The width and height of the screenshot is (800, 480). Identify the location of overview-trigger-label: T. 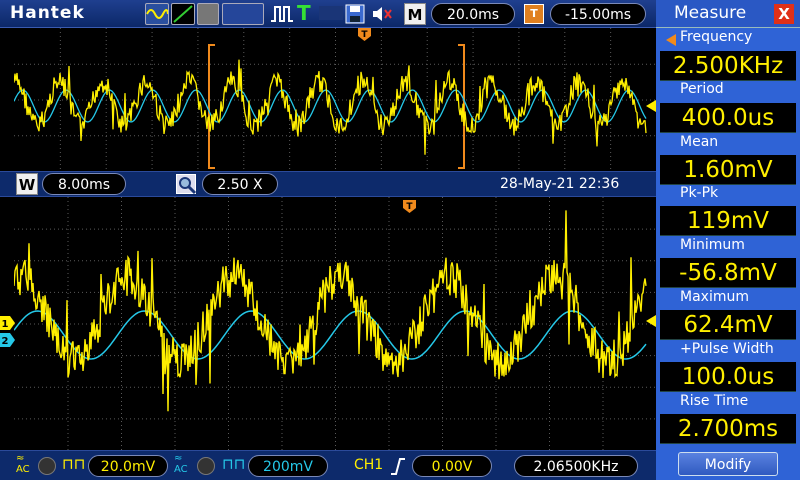
(364, 35).